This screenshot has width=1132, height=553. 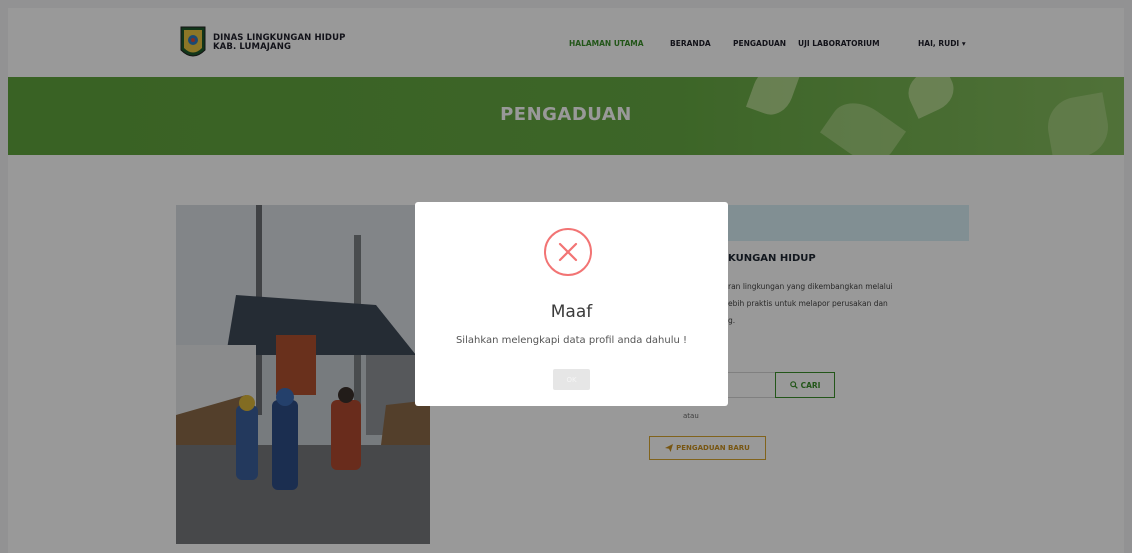 What do you see at coordinates (571, 312) in the screenshot?
I see `alert-title: Maaf` at bounding box center [571, 312].